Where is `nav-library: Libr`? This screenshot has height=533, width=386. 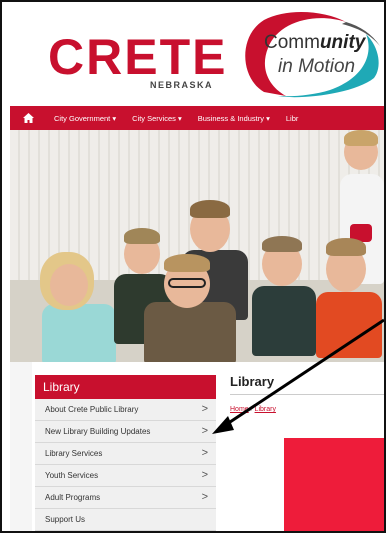
nav-library: Libr is located at coordinates (292, 118).